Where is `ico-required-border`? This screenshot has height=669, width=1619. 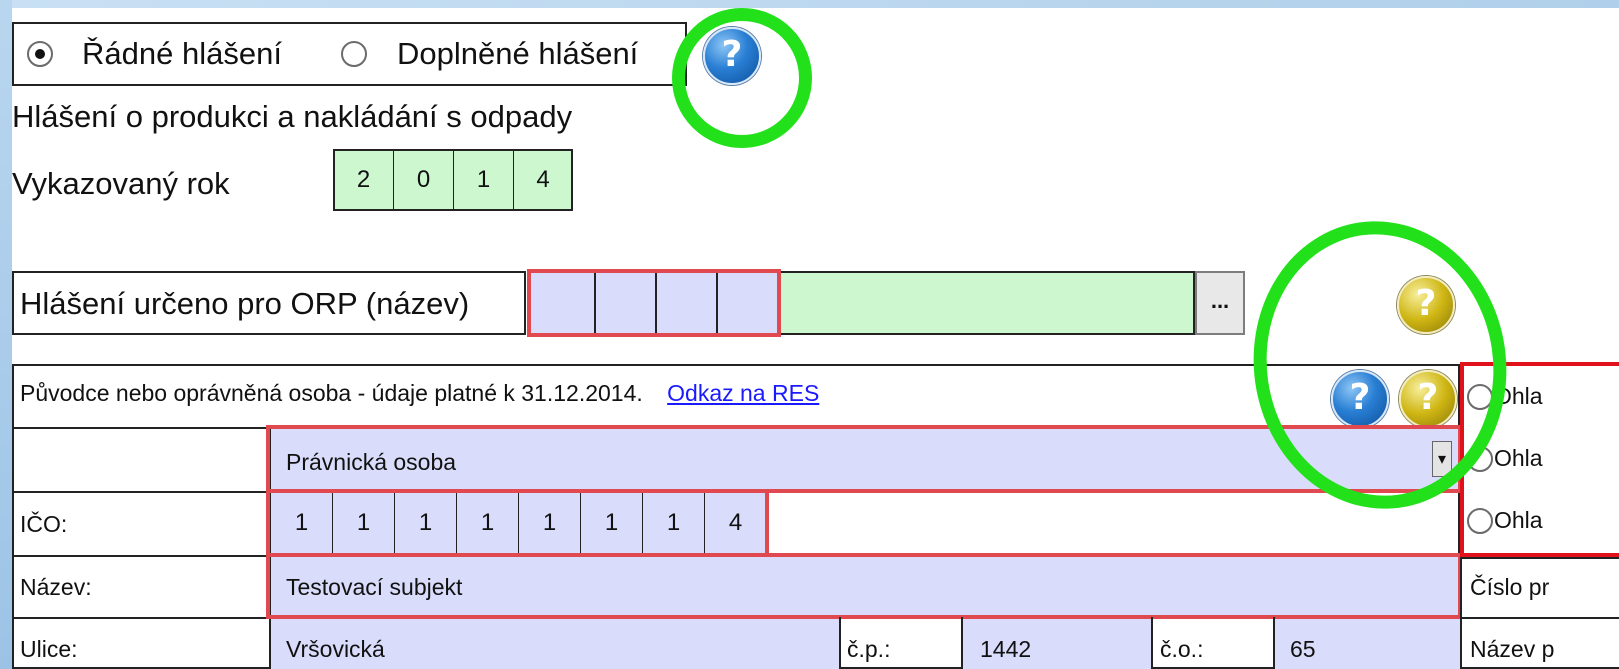
ico-required-border is located at coordinates (517, 523).